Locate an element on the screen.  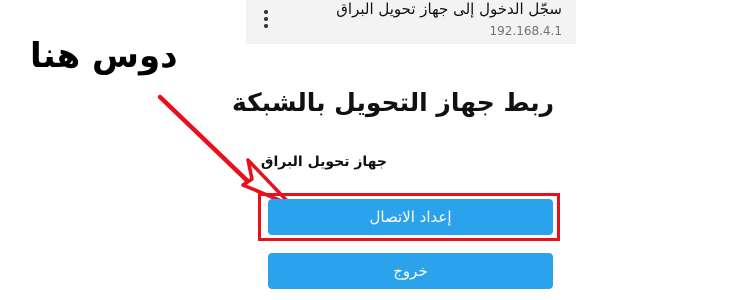
device-name-label: جهاز تحويل البراق is located at coordinates (323, 162).